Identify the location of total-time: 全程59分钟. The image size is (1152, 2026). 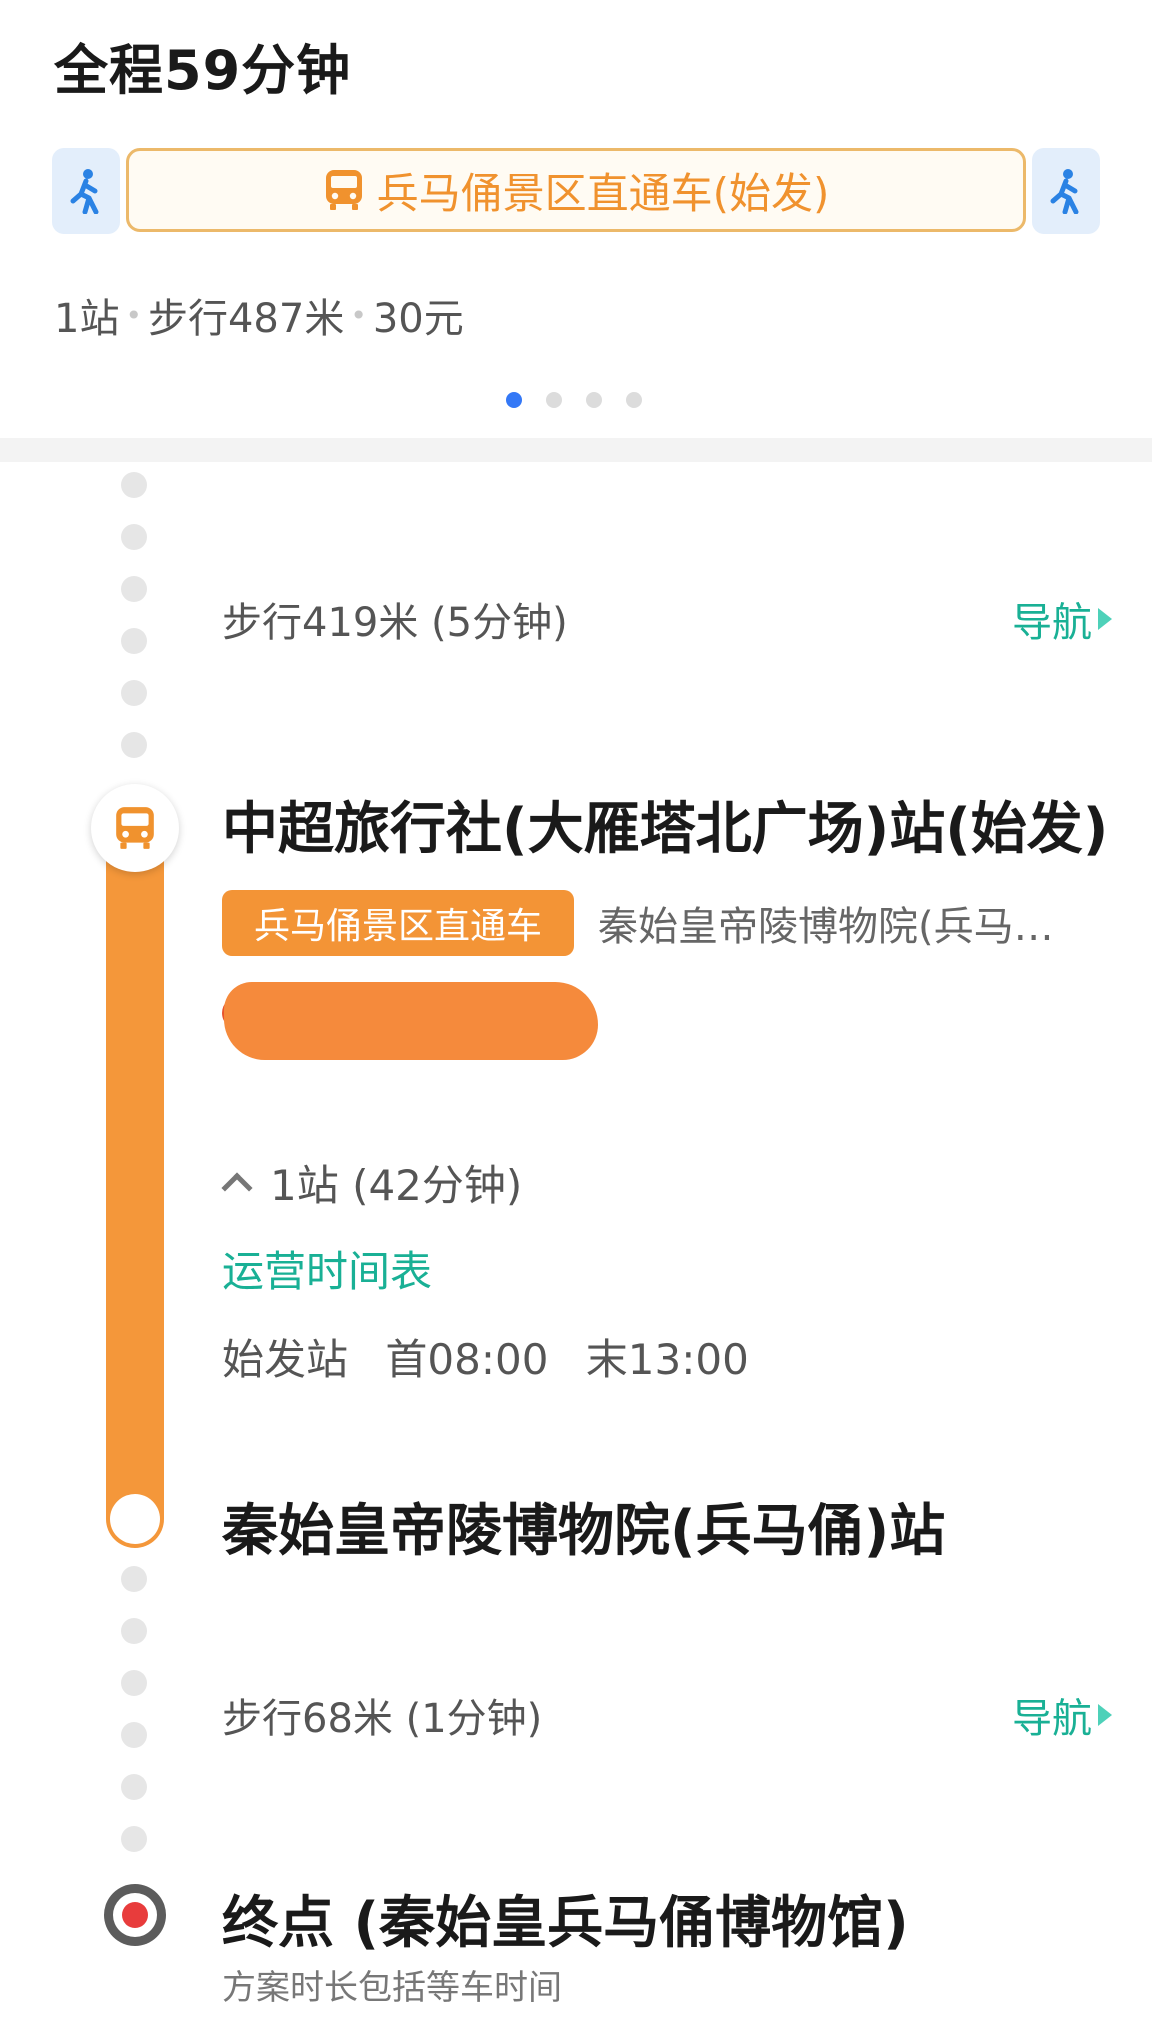
(203, 70).